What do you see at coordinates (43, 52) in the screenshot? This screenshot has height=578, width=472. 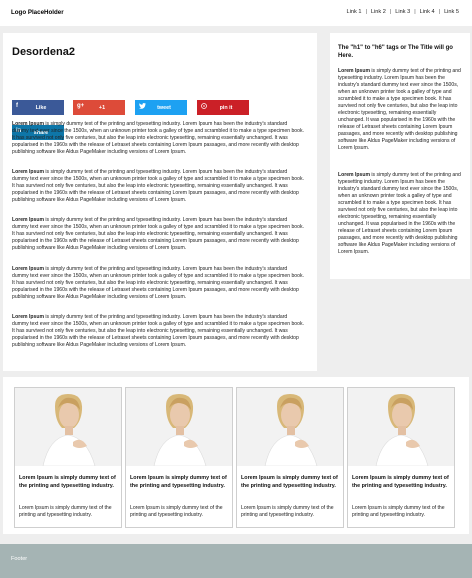 I see `page-title: Desordena2` at bounding box center [43, 52].